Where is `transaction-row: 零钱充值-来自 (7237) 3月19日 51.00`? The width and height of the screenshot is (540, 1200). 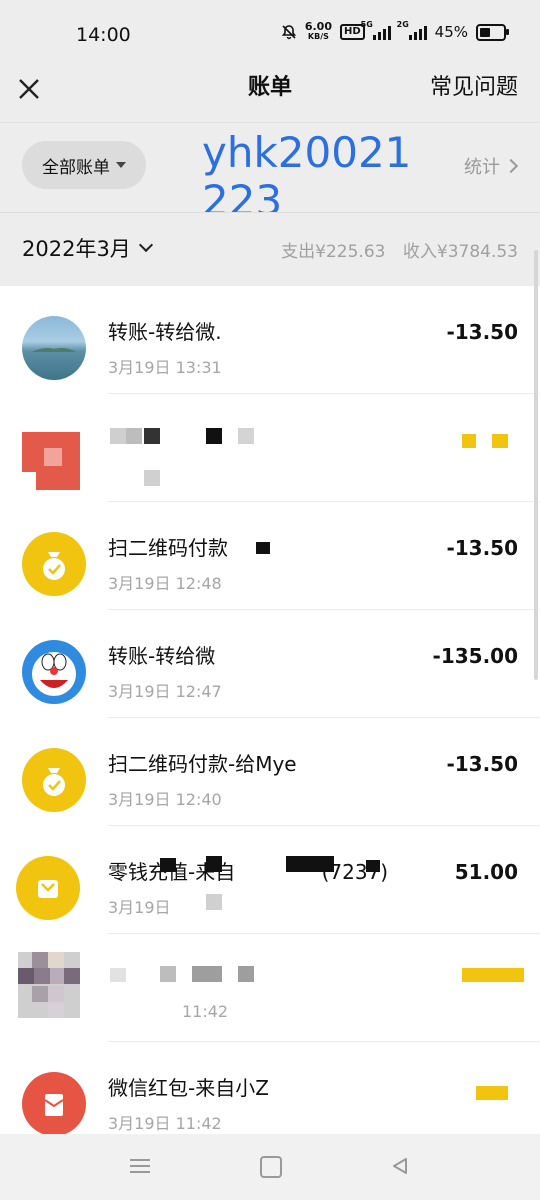 transaction-row: 零钱充值-来自 (7237) 3月19日 51.00 is located at coordinates (270, 880).